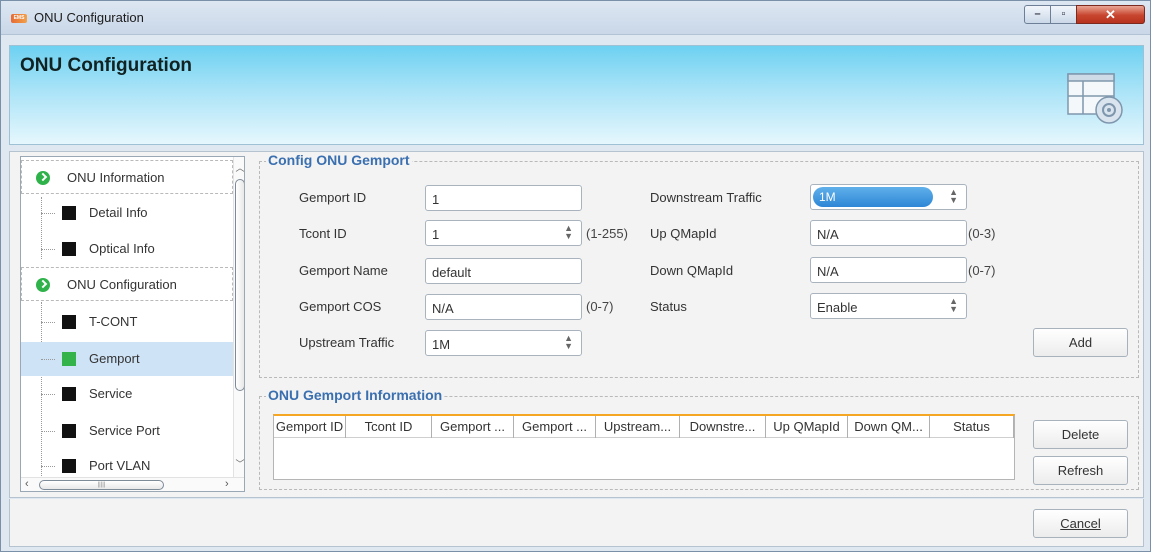 This screenshot has height=552, width=1151. What do you see at coordinates (837, 307) in the screenshot?
I see `field-value: Enable` at bounding box center [837, 307].